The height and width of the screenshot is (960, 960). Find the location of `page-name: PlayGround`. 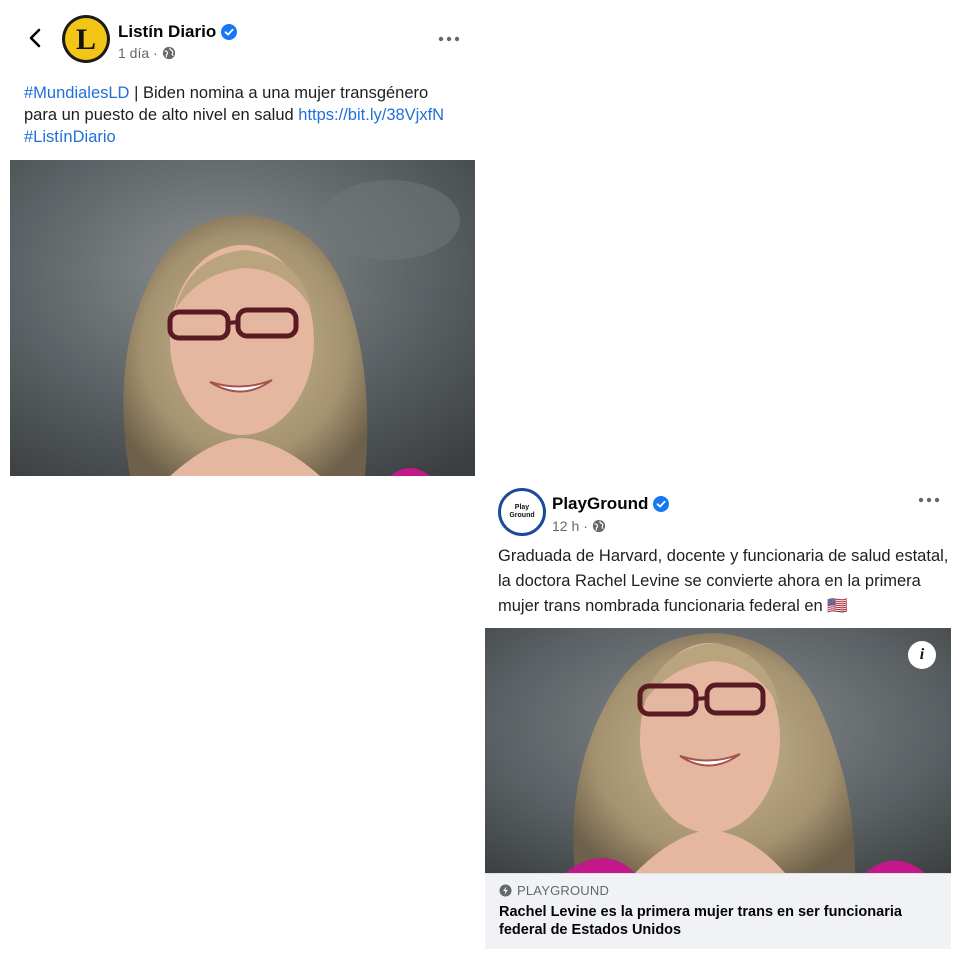

page-name: PlayGround is located at coordinates (600, 503).